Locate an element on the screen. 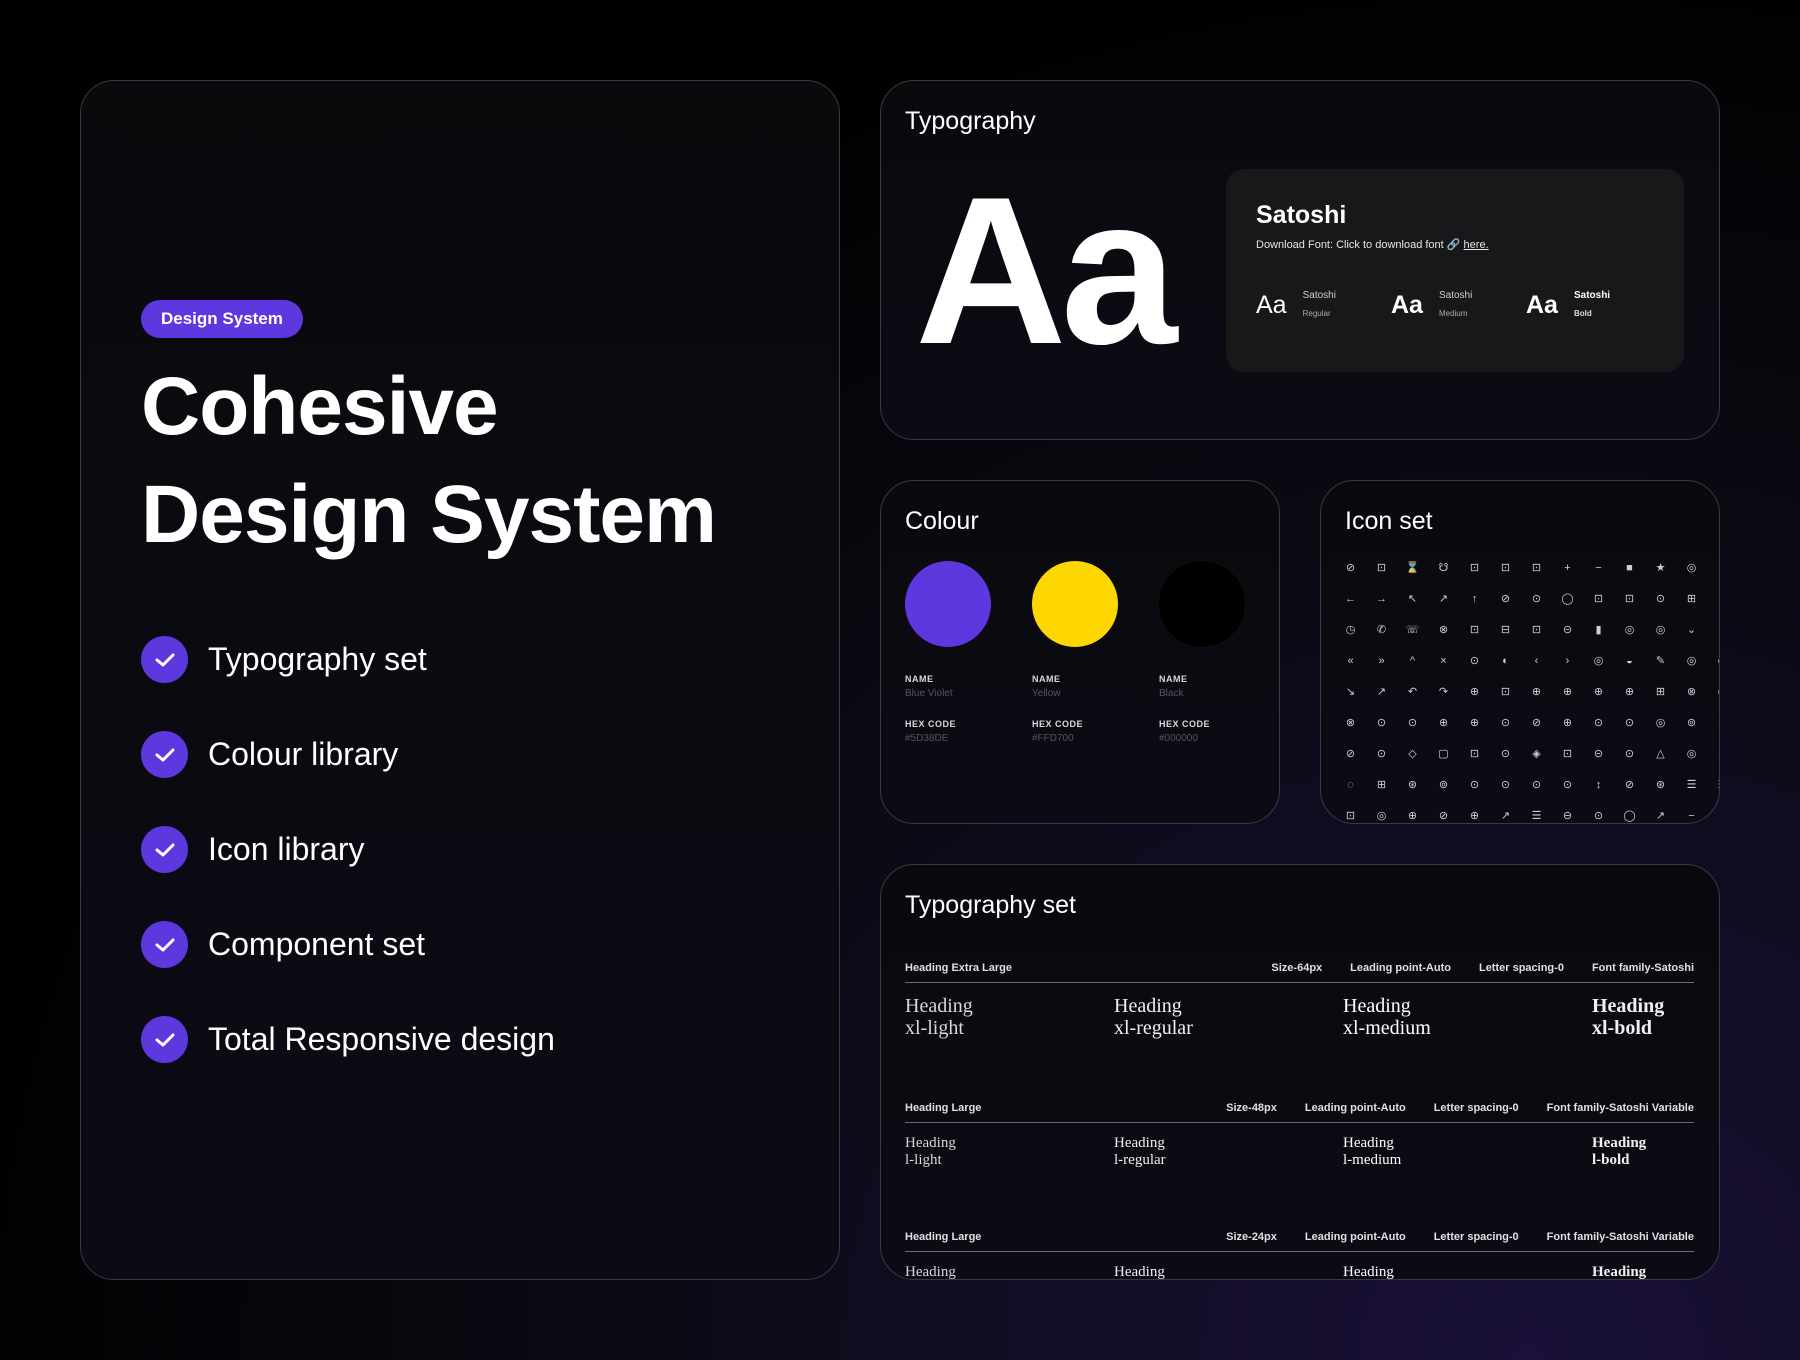 The image size is (1800, 1360). hex-code: #5D38DE is located at coordinates (927, 738).